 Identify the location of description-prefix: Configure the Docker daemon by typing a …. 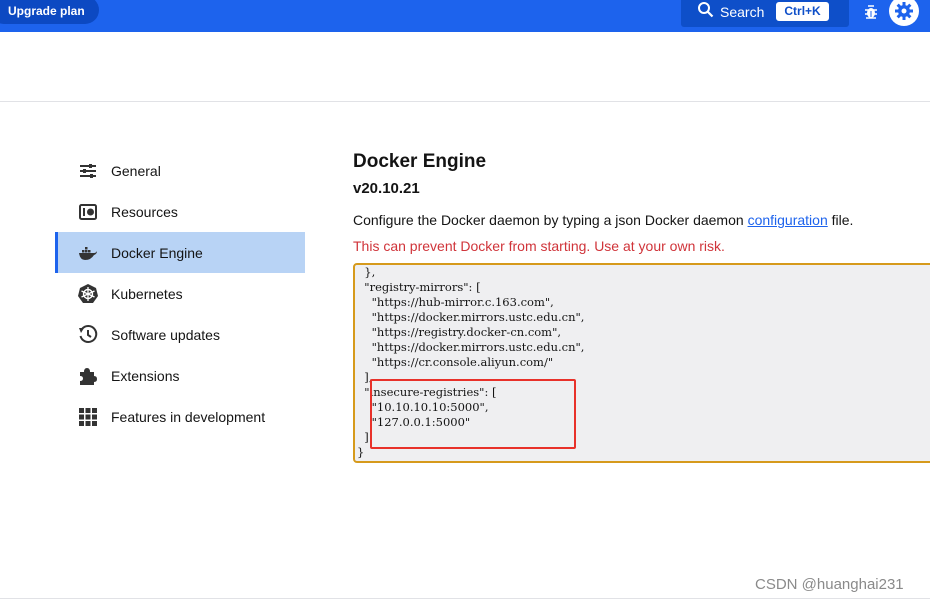
(550, 220).